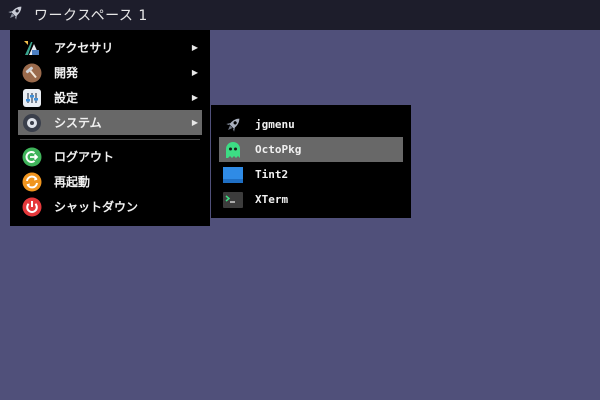  Describe the element at coordinates (272, 199) in the screenshot. I see `submenu-item-label: XTerm` at that location.